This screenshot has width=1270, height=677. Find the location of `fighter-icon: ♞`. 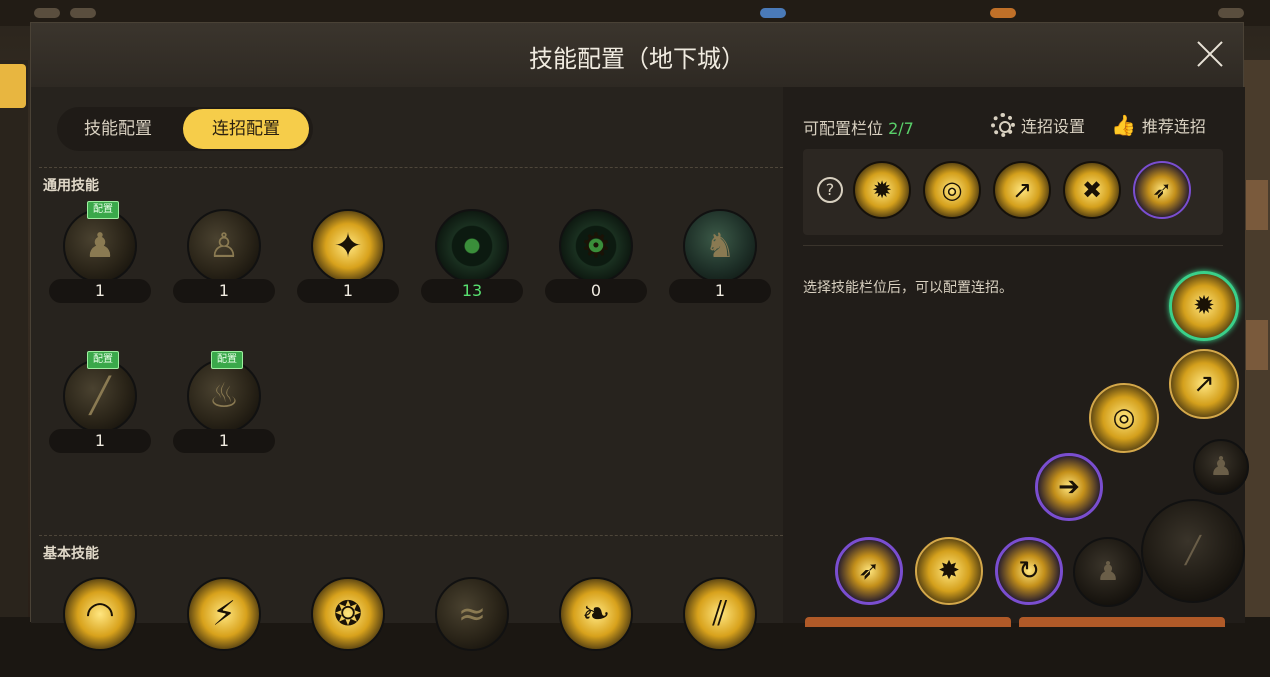

fighter-icon: ♞ is located at coordinates (720, 246).